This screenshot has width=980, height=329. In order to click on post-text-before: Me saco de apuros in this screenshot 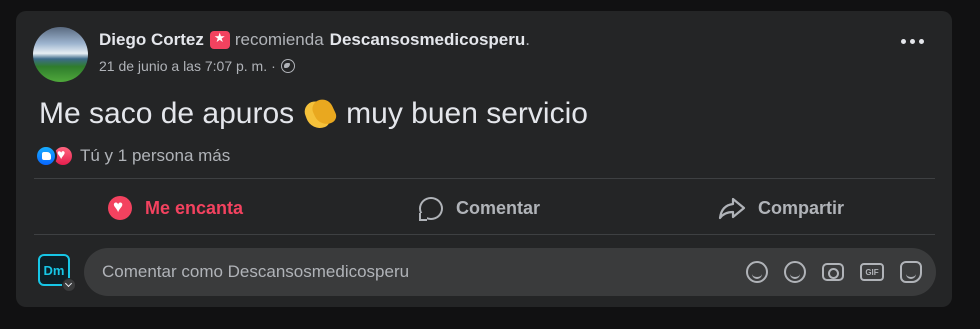, I will do `click(167, 113)`.